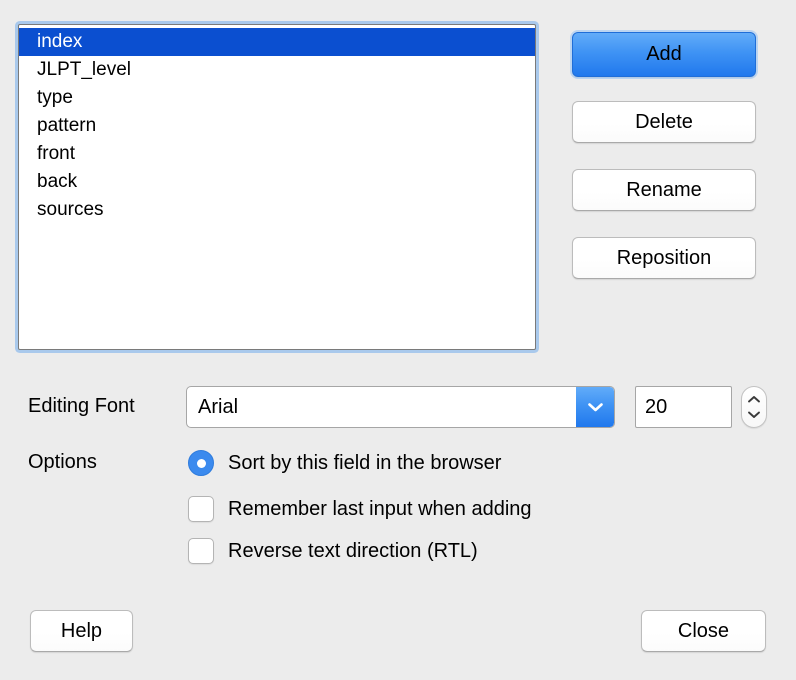 Image resolution: width=796 pixels, height=680 pixels. I want to click on font-size-field: 20, so click(683, 407).